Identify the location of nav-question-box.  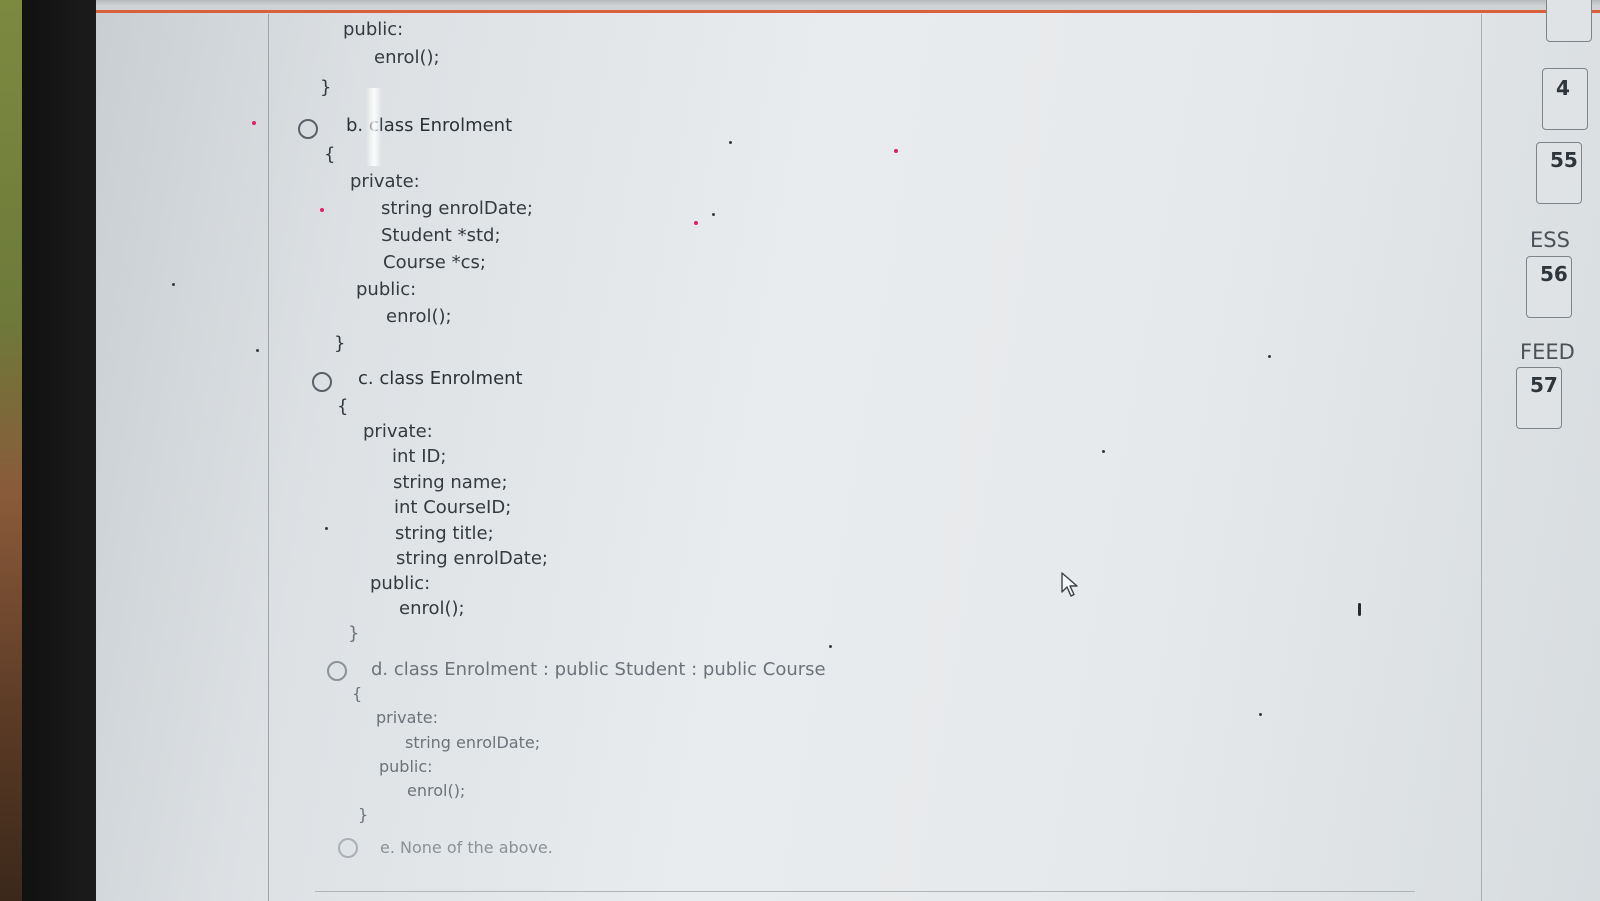
(1569, 21).